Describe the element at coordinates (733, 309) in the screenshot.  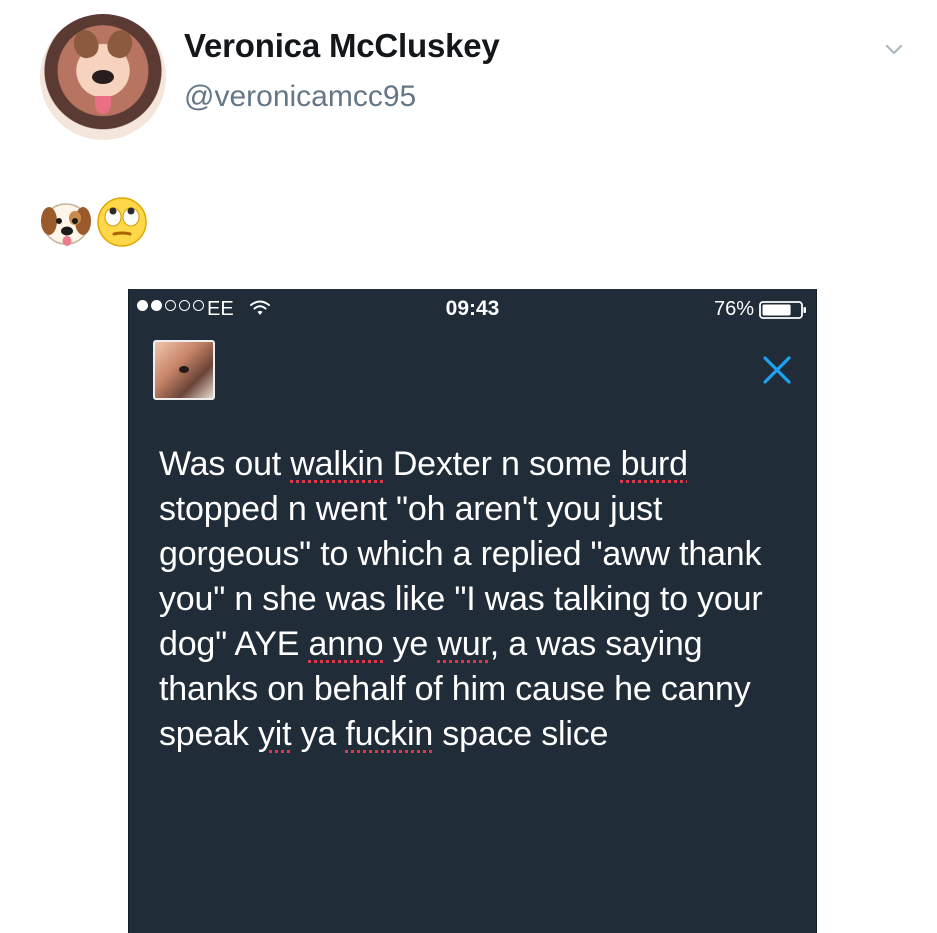
I see `battery-percent: 76%` at that location.